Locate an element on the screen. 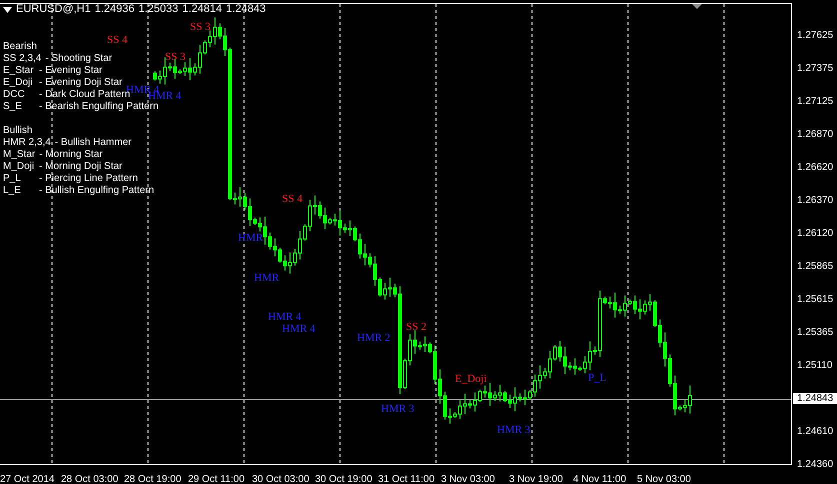 This screenshot has height=484, width=837. legend-heading: Bullish is located at coordinates (18, 131).